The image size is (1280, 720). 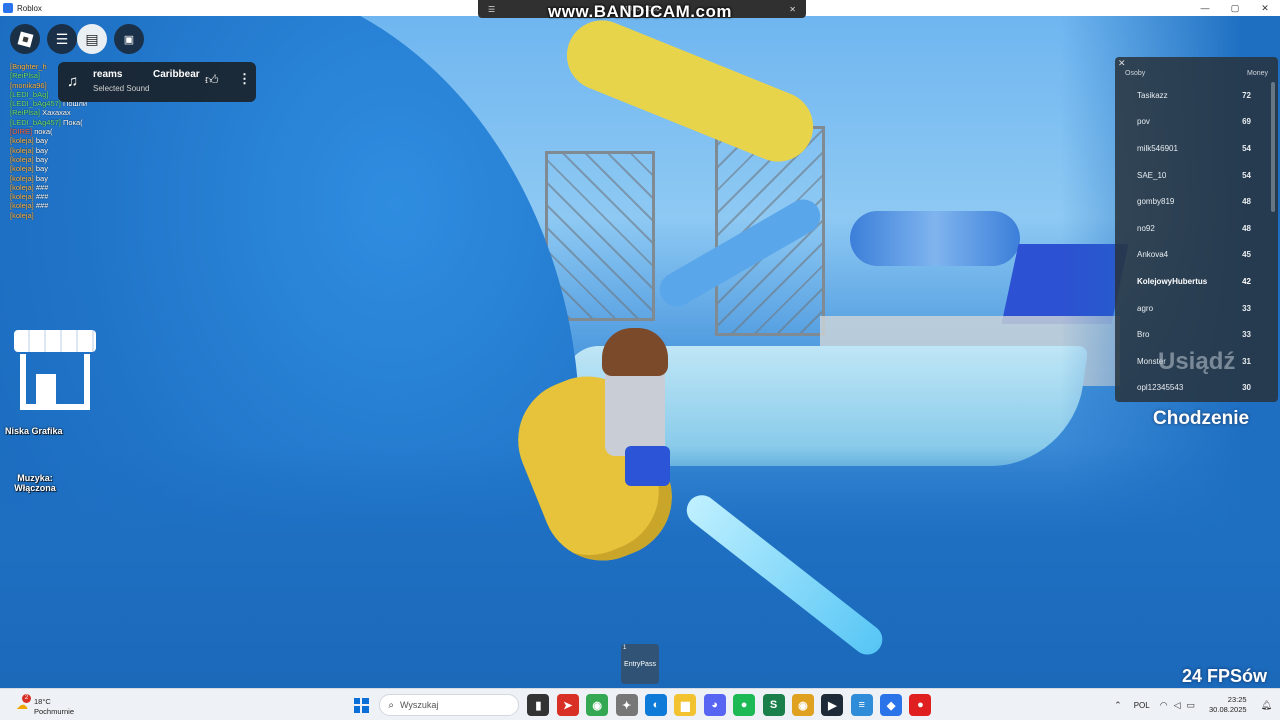 What do you see at coordinates (28, 66) in the screenshot?
I see `chat-username: [Brighter_h` at bounding box center [28, 66].